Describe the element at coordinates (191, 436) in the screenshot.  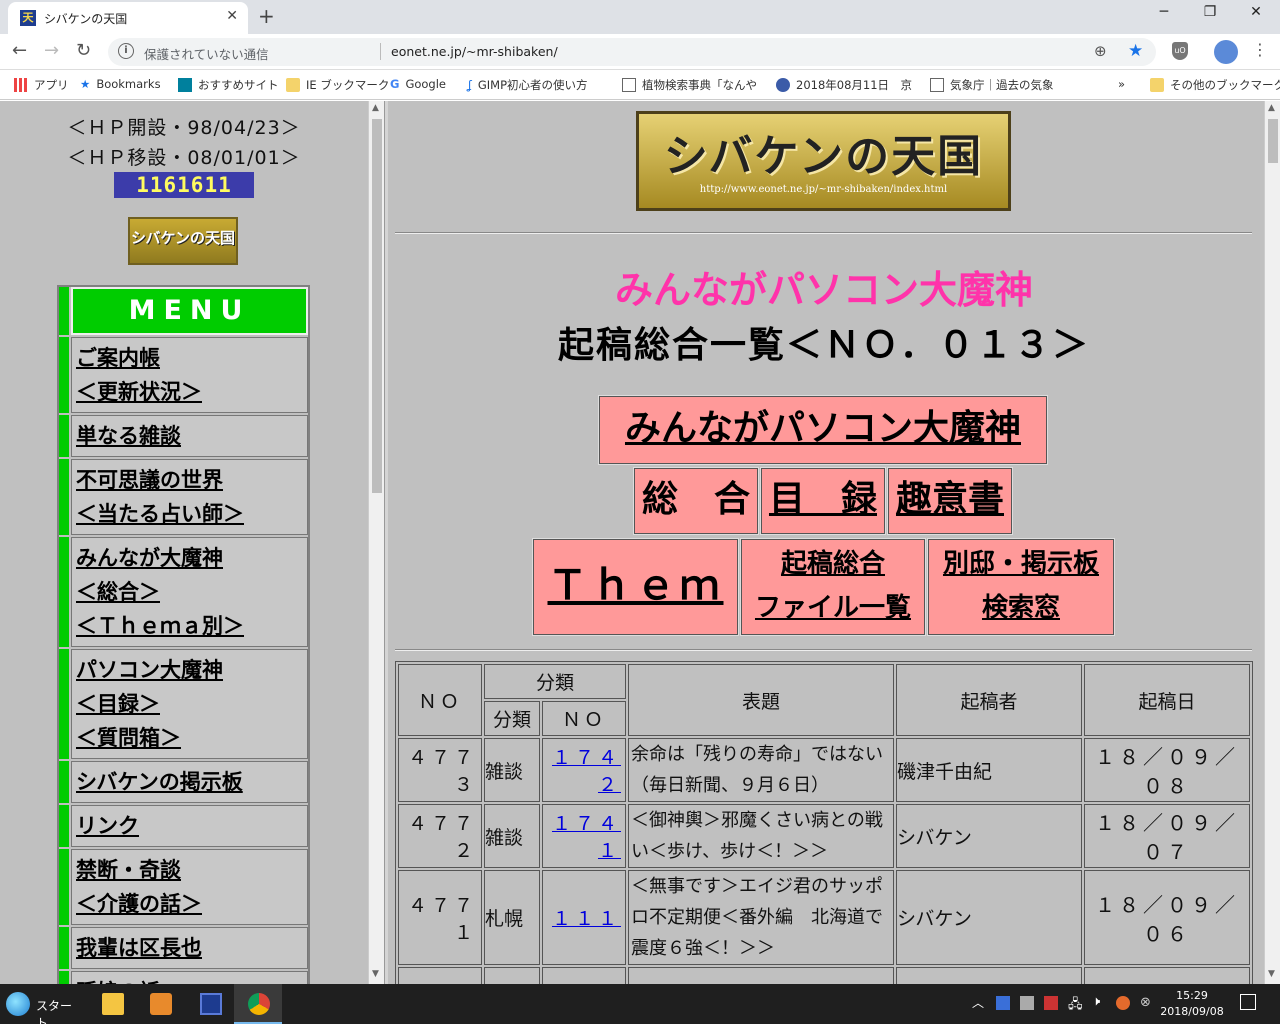
I see `menu-link: 単なる雑談` at that location.